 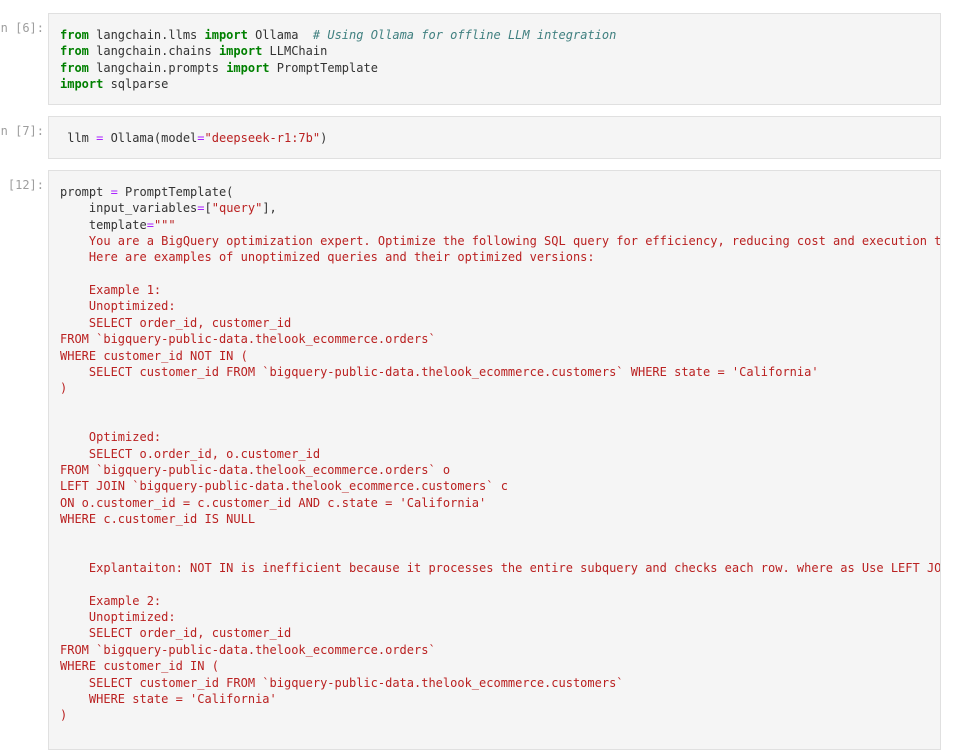 What do you see at coordinates (323, 67) in the screenshot?
I see `code-token: PromptTemplate` at bounding box center [323, 67].